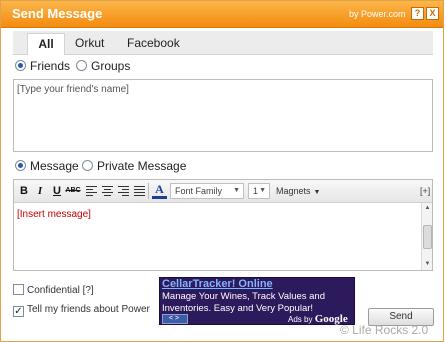 The width and height of the screenshot is (446, 342). I want to click on message-radio, so click(20, 165).